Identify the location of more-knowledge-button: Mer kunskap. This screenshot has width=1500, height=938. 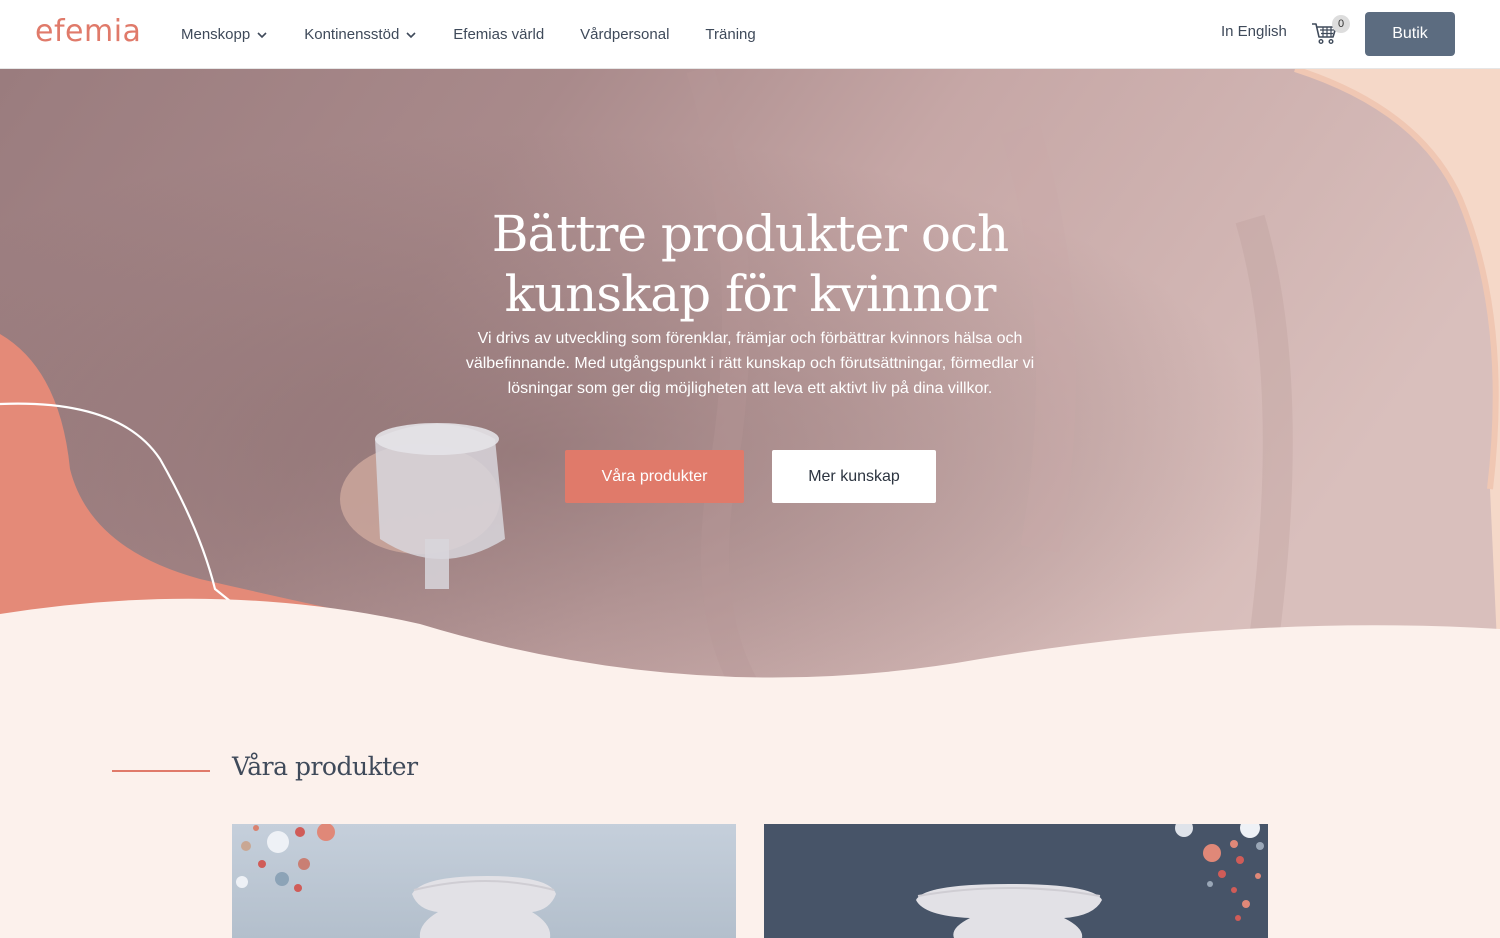
(854, 476).